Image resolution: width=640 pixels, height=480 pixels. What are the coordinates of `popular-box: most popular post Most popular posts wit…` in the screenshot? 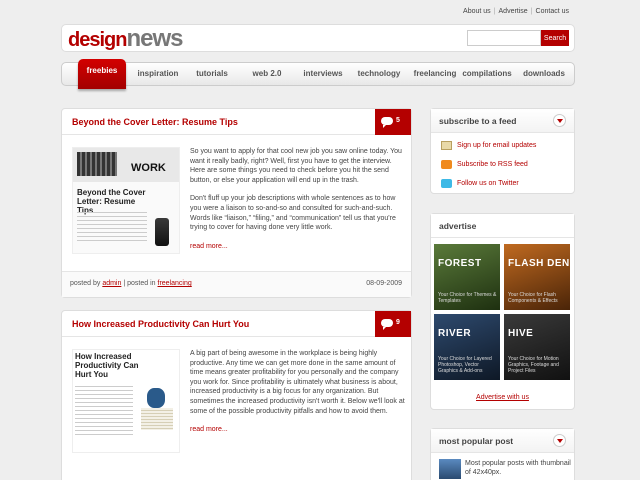 It's located at (502, 454).